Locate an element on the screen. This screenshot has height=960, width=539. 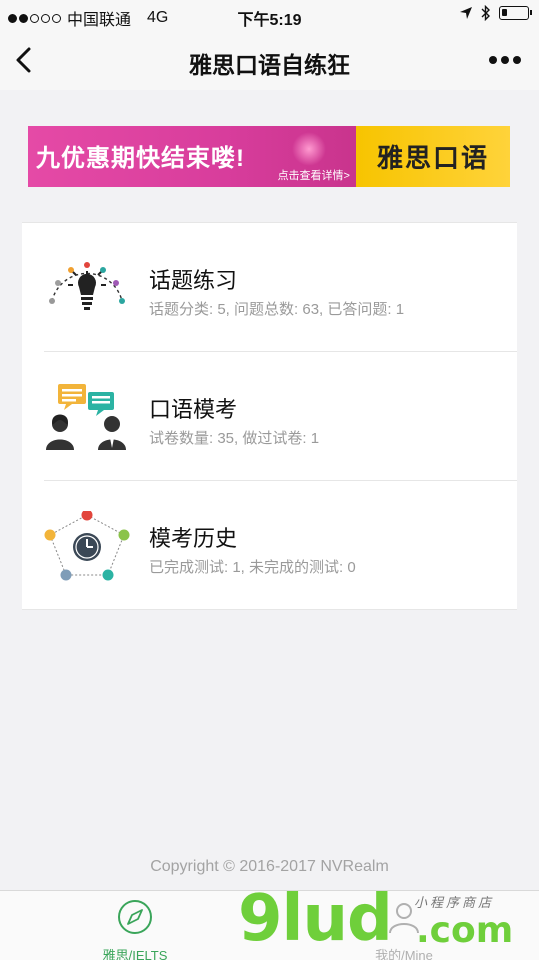
bluetooth-icon is located at coordinates (485, 13).